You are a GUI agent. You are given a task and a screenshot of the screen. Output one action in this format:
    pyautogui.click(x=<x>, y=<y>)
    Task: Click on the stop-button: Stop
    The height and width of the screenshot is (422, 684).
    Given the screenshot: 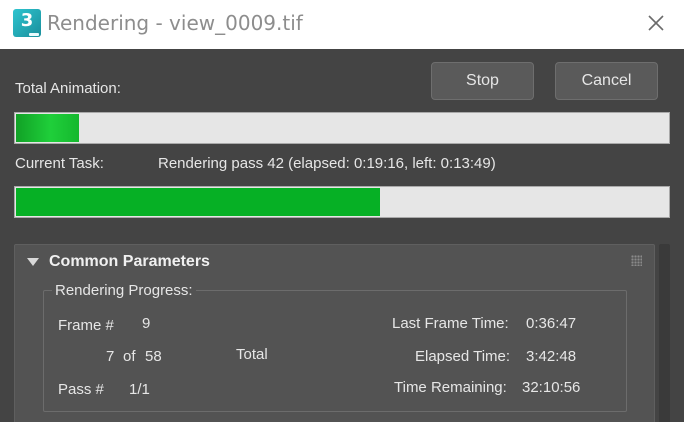 What is the action you would take?
    pyautogui.click(x=482, y=81)
    